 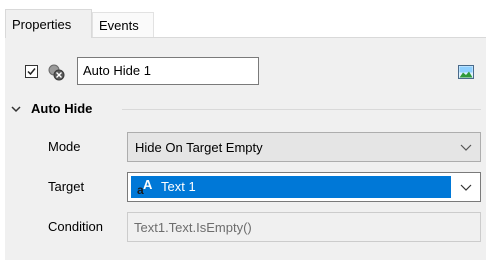 What do you see at coordinates (301, 109) in the screenshot?
I see `section-divider` at bounding box center [301, 109].